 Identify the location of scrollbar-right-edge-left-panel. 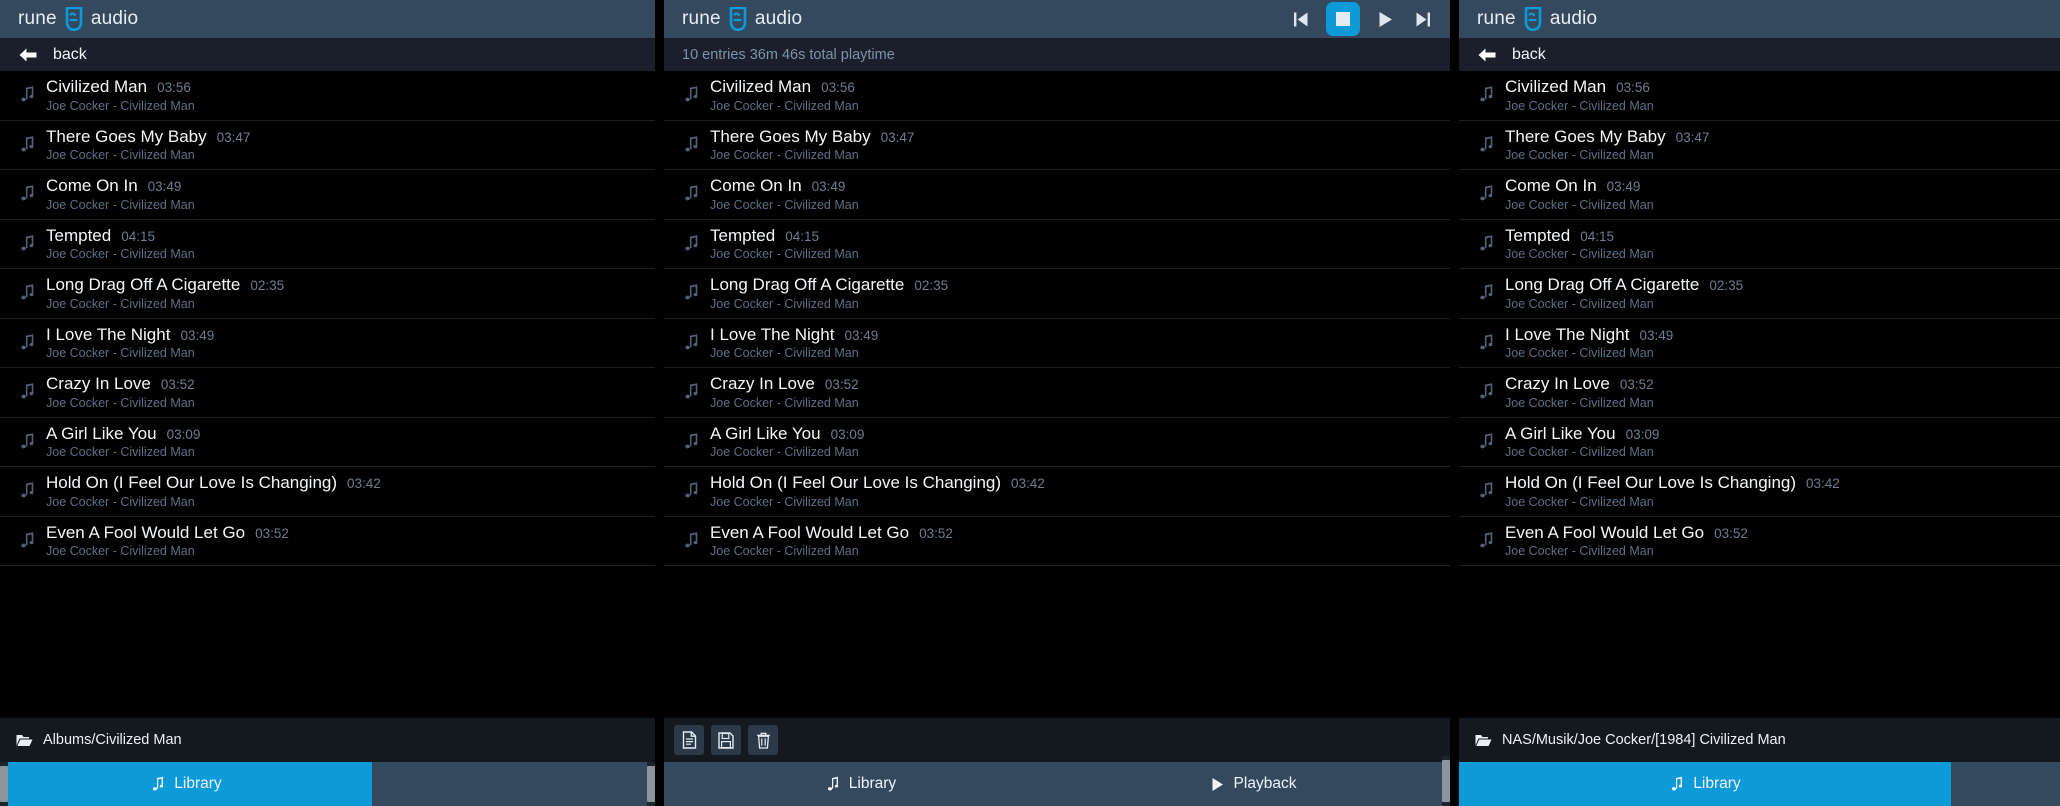
(651, 784).